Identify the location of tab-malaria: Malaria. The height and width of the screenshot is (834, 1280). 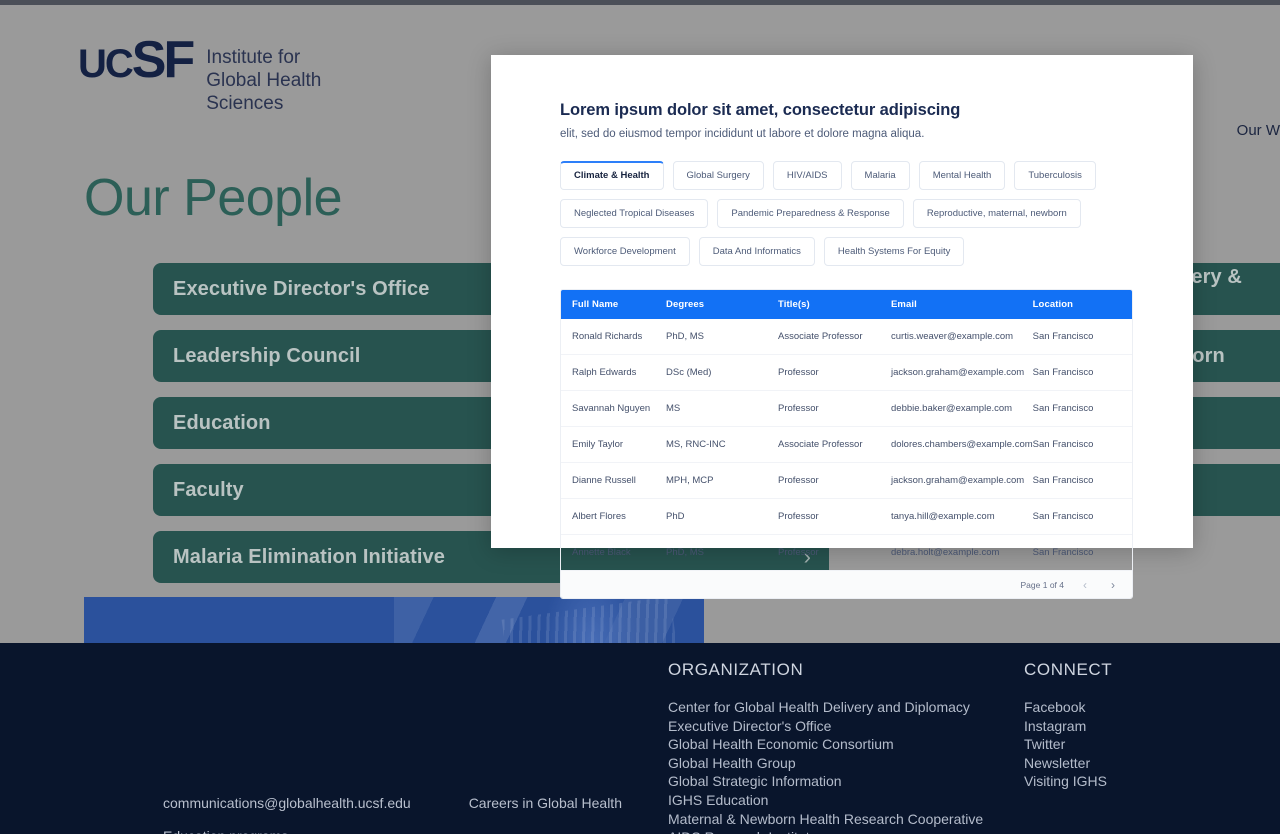
(880, 175).